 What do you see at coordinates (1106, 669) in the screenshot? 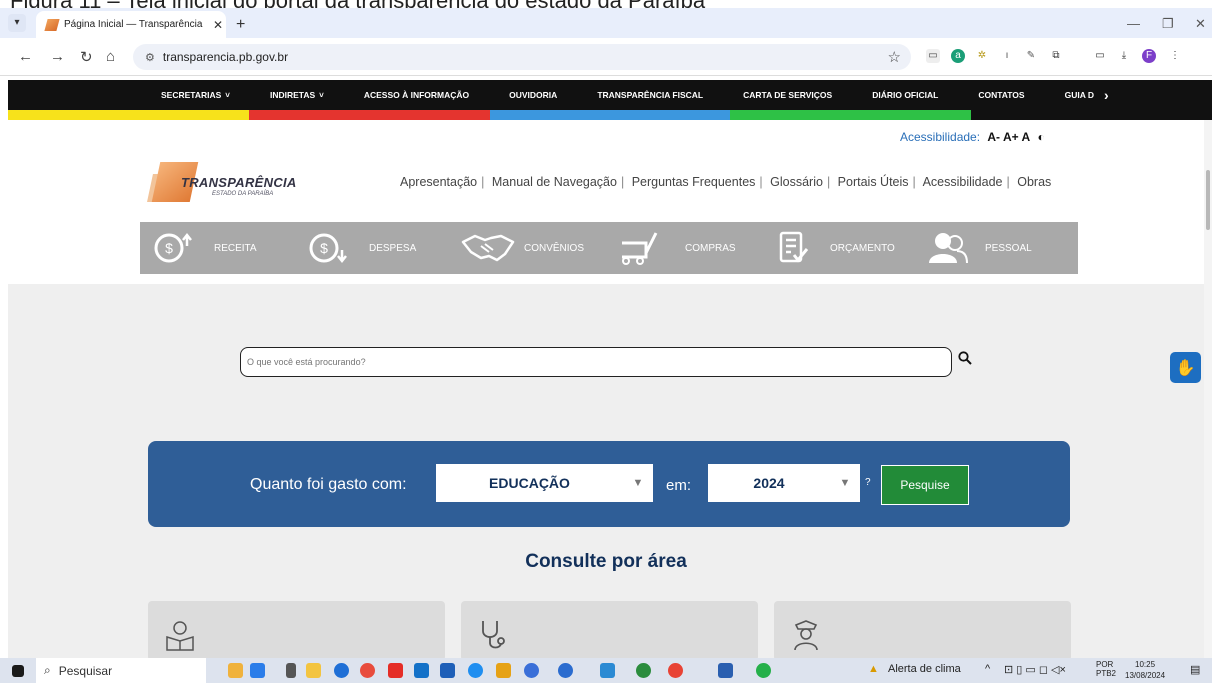
I see `language-indicator: POR PTB2` at bounding box center [1106, 669].